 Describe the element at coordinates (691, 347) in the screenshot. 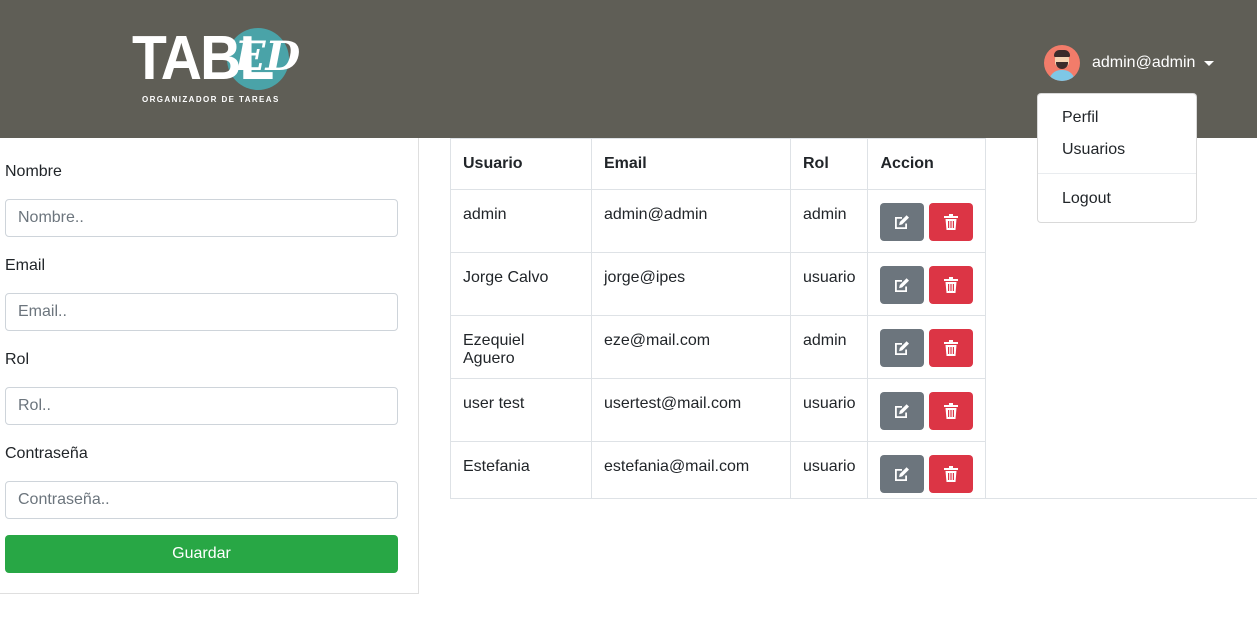

I see `cell-email: eze@mail.com` at that location.